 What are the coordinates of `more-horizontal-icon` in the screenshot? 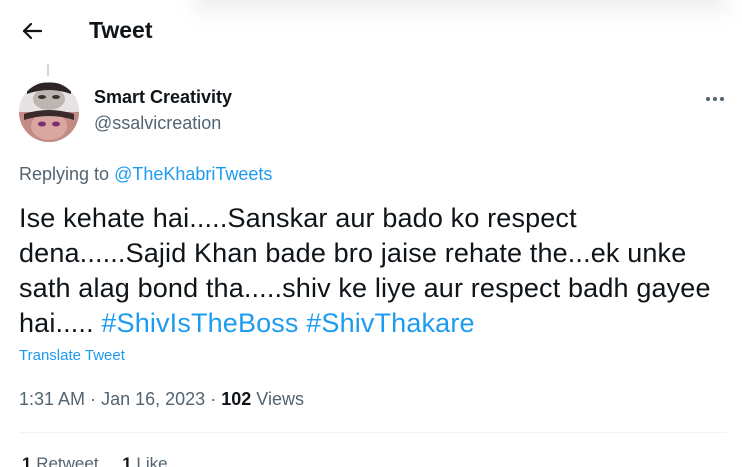 It's located at (715, 98).